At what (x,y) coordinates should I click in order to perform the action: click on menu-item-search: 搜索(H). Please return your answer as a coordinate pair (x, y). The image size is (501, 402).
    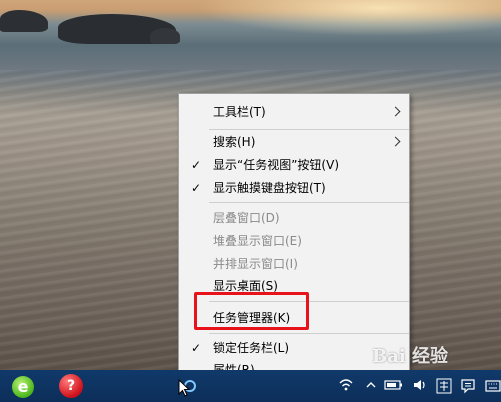
    Looking at the image, I should click on (294, 142).